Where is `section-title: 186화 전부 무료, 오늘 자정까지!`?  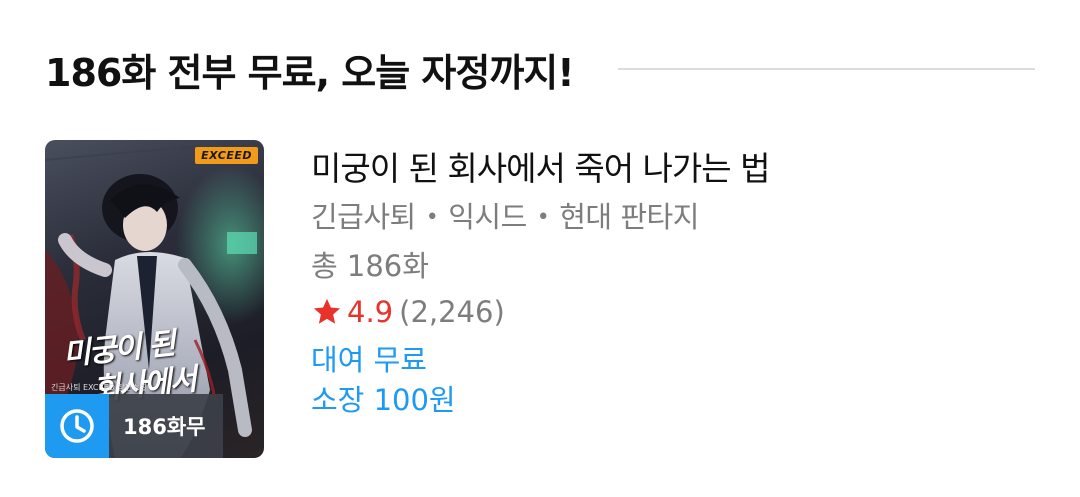
section-title: 186화 전부 무료, 오늘 자정까지! is located at coordinates (310, 72).